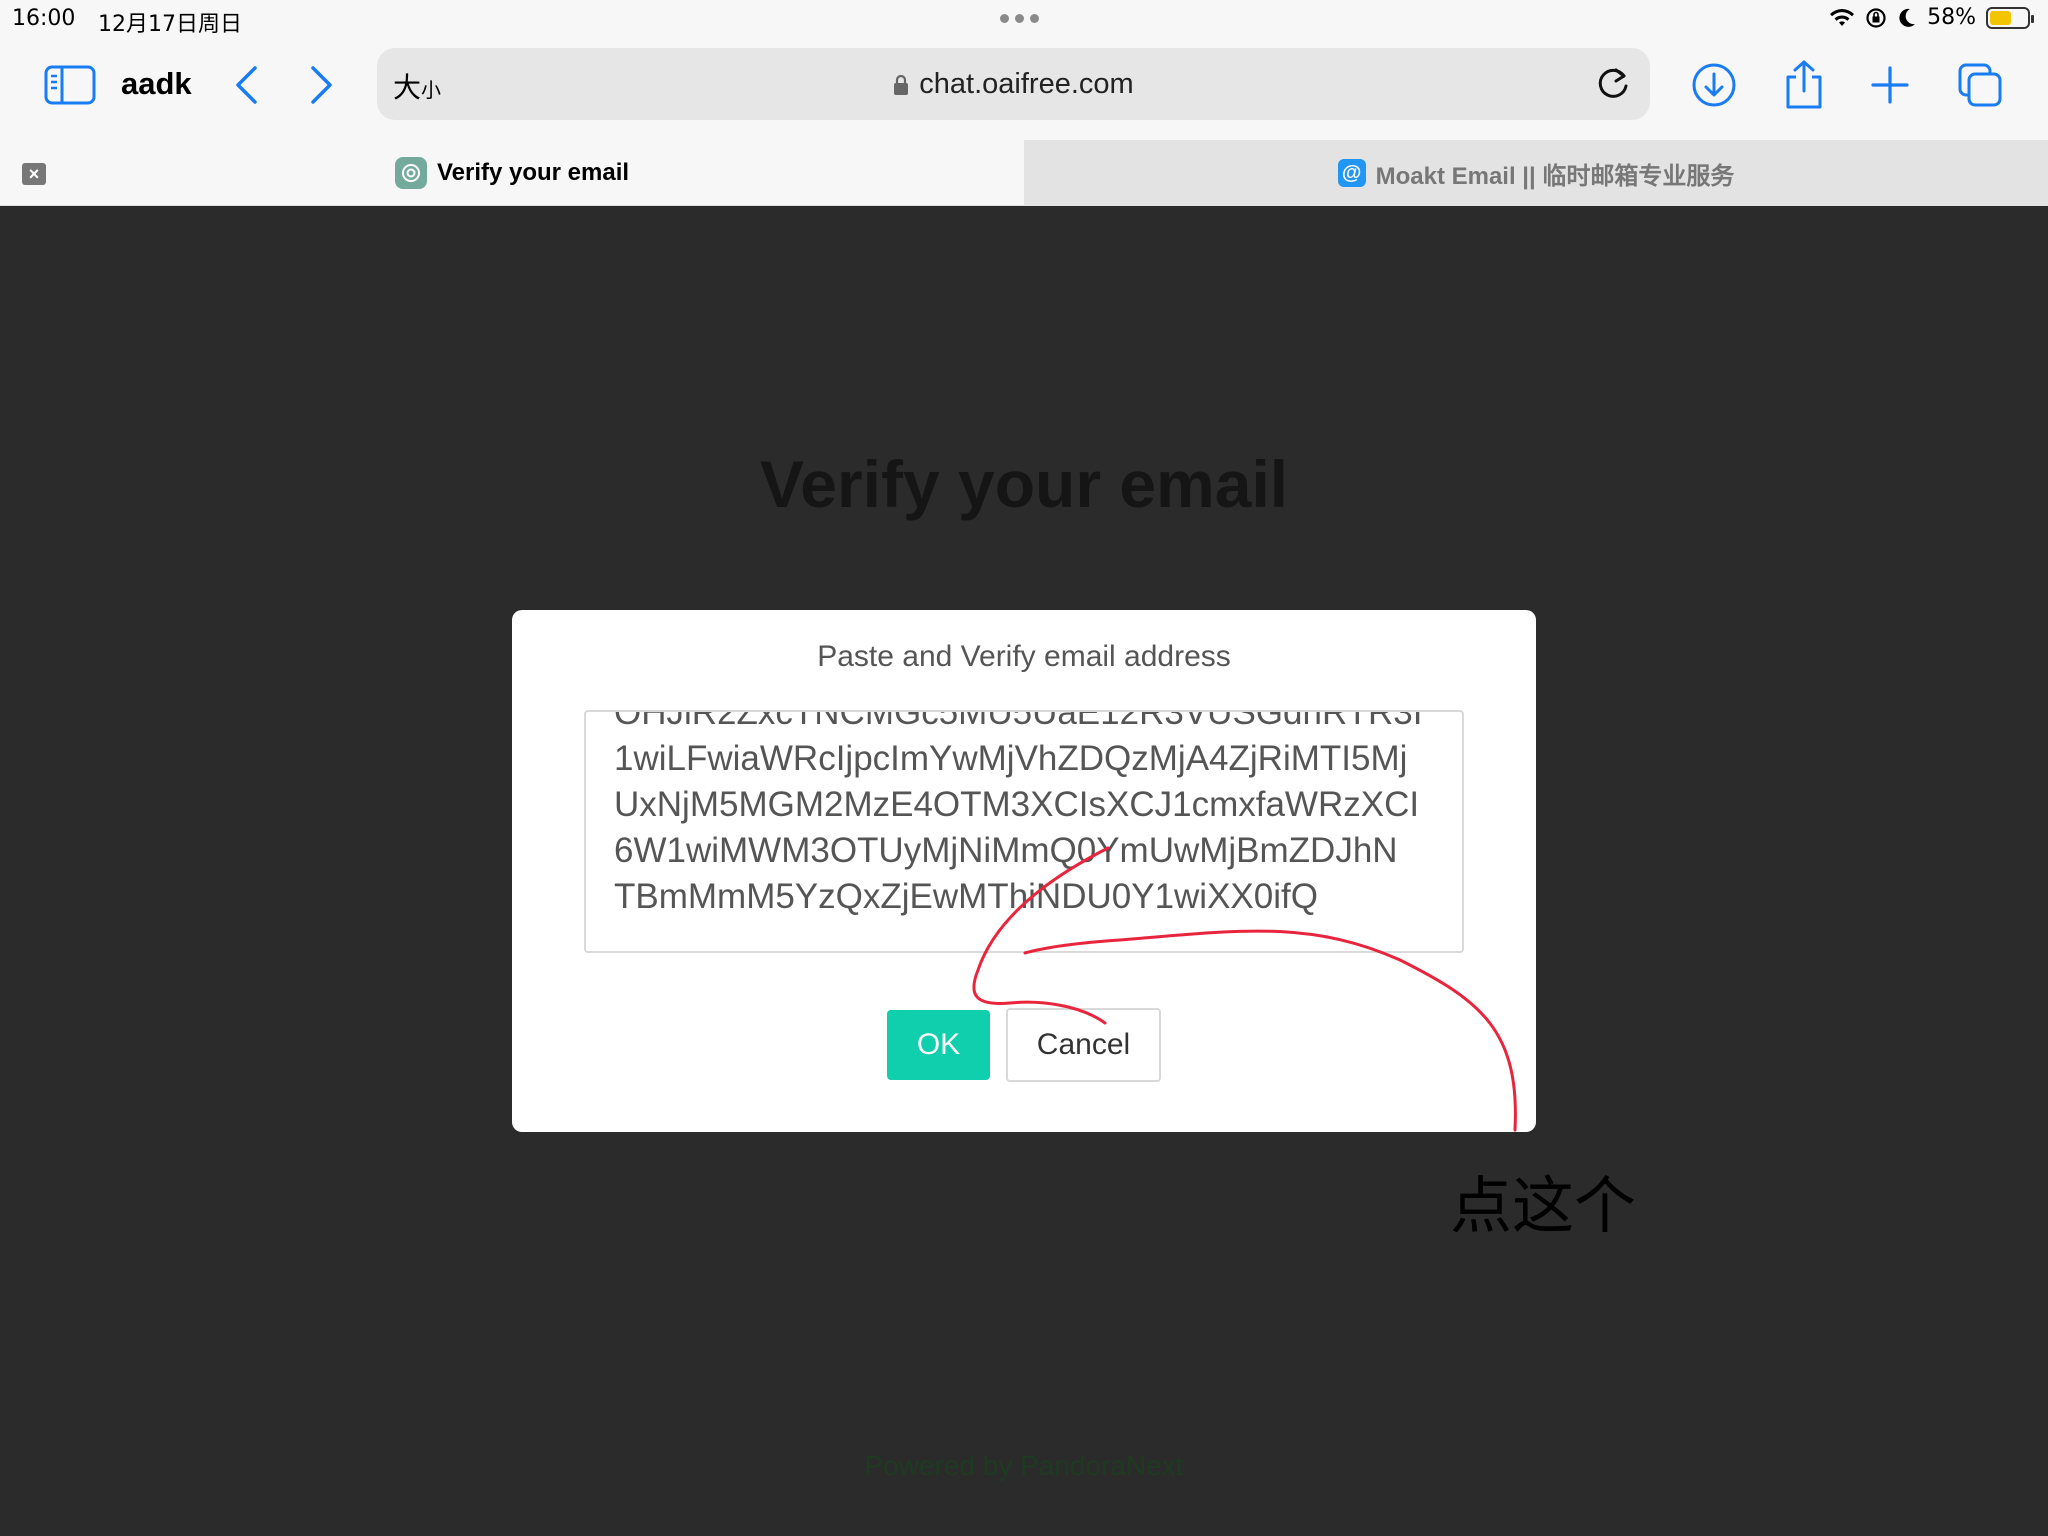 Image resolution: width=2048 pixels, height=1536 pixels. I want to click on plus-icon, so click(1890, 85).